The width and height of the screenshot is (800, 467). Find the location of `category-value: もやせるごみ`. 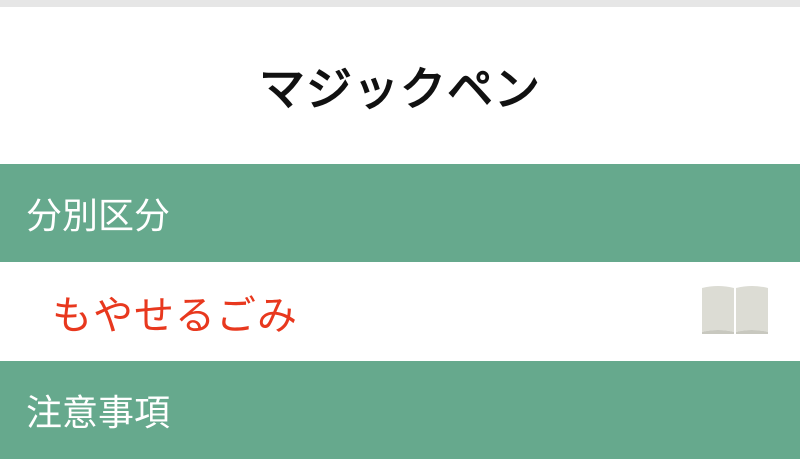

category-value: もやせるごみ is located at coordinates (175, 315).